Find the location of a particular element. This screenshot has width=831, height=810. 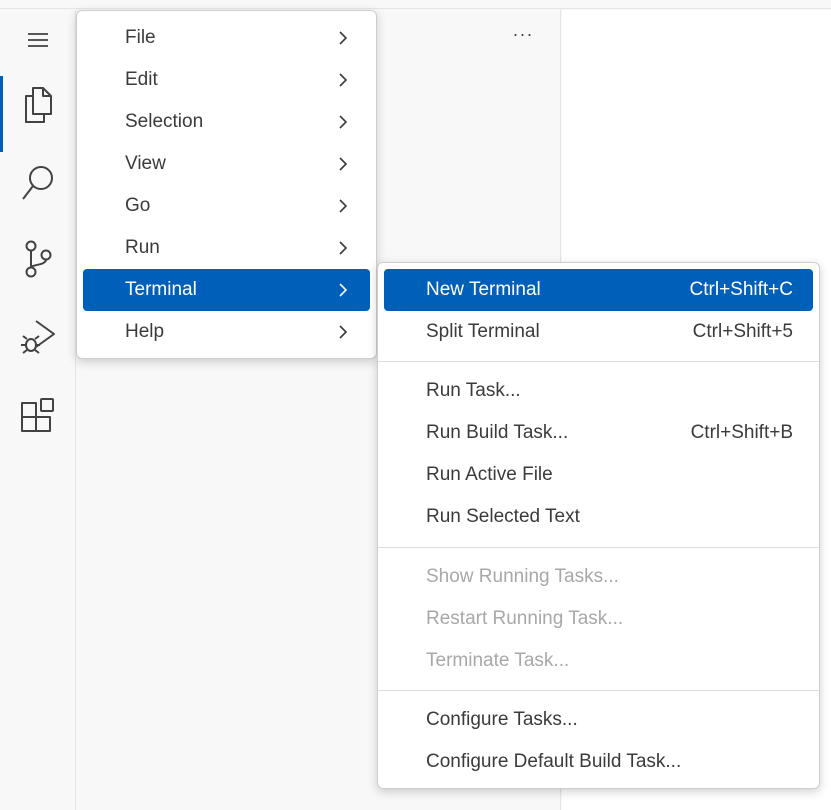

menu-item-run-selected-text: Run Selected Text is located at coordinates (598, 517).